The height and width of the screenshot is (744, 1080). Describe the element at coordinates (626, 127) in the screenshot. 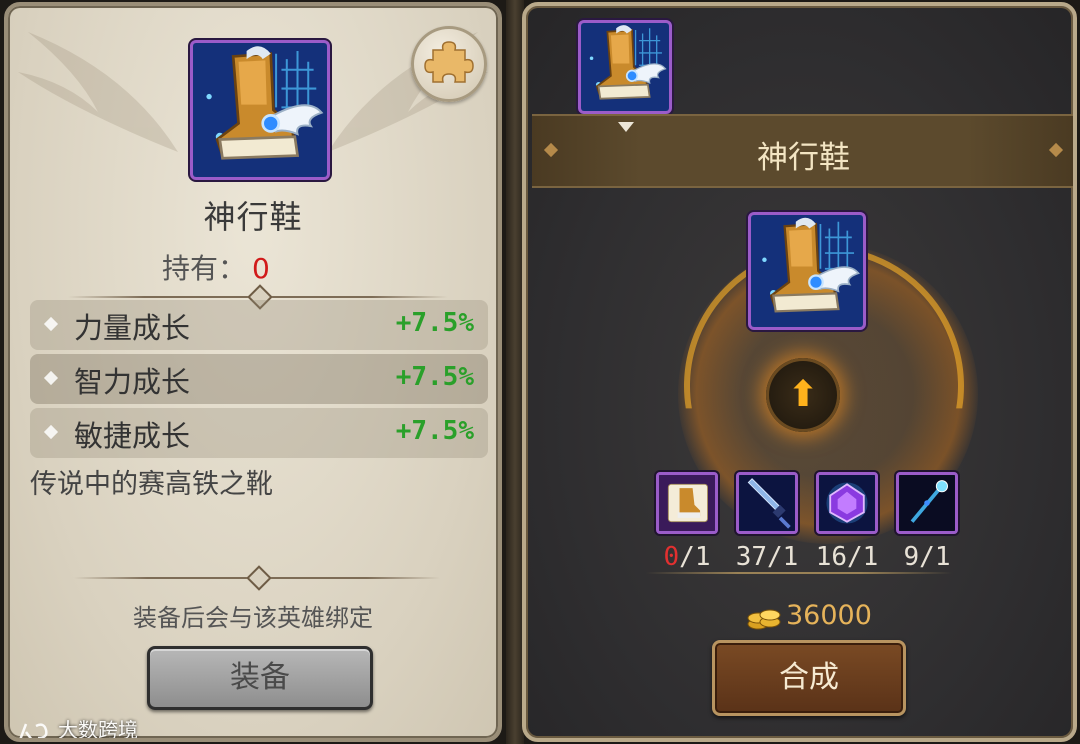

I see `tab-pointer-icon` at that location.